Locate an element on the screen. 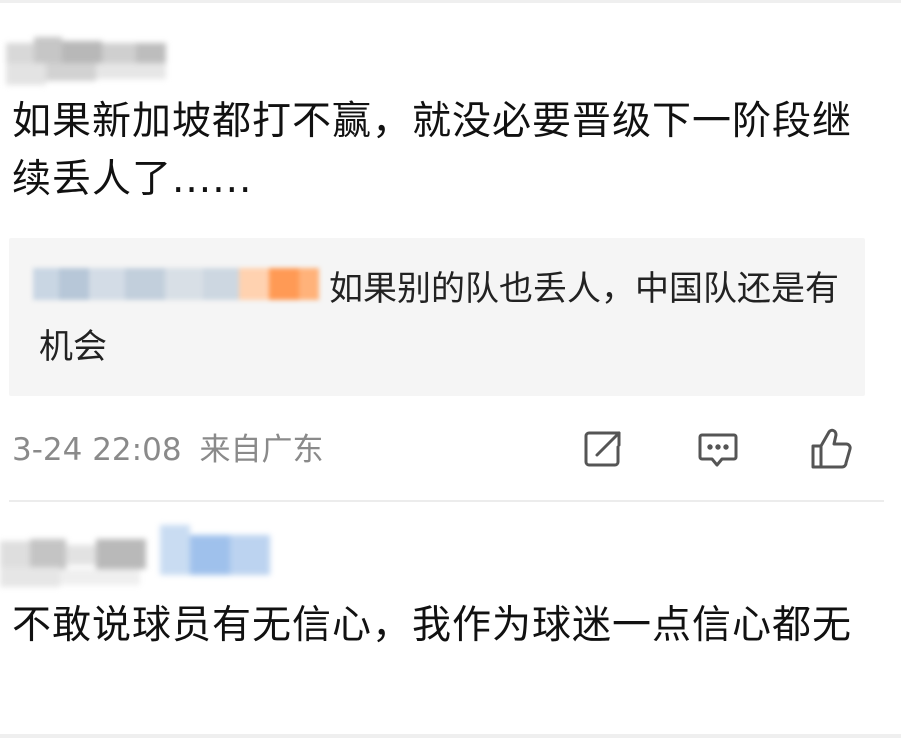 This screenshot has width=901, height=738. comment-icon is located at coordinates (718, 449).